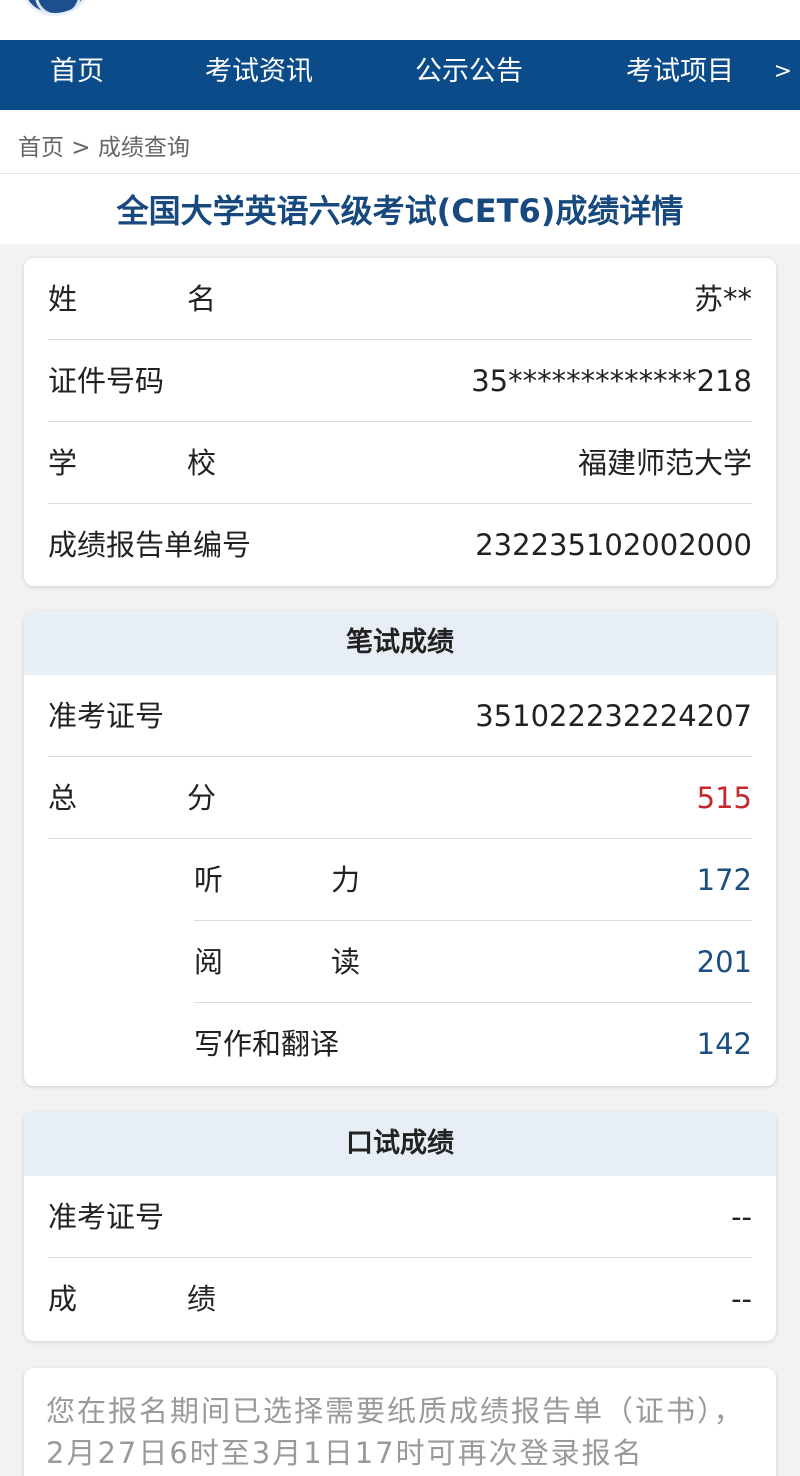  What do you see at coordinates (722, 299) in the screenshot?
I see `name-value: 苏**` at bounding box center [722, 299].